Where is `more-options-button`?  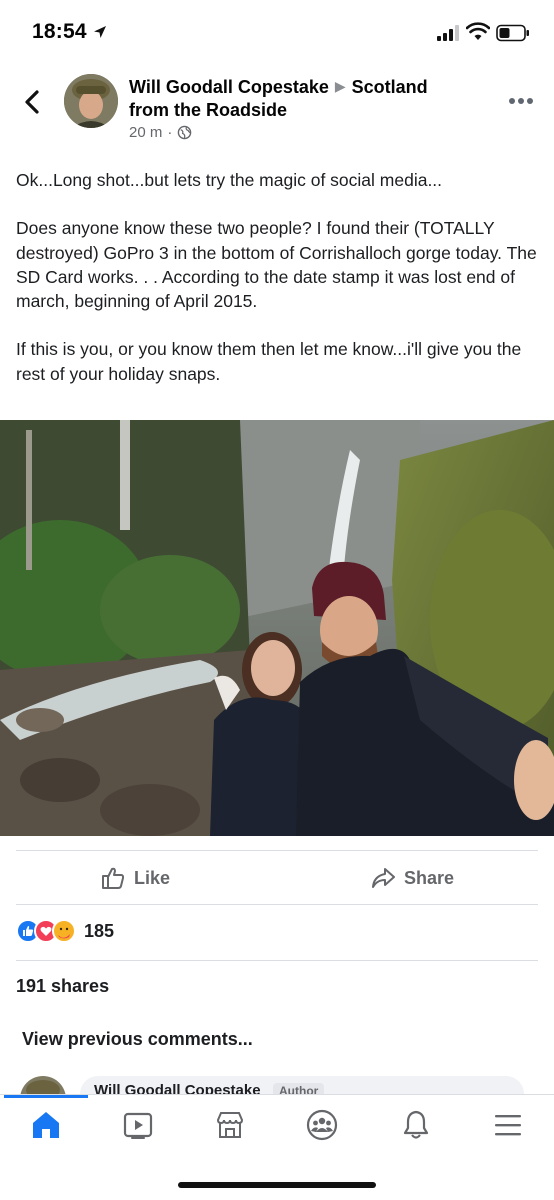
more-options-button is located at coordinates (521, 101).